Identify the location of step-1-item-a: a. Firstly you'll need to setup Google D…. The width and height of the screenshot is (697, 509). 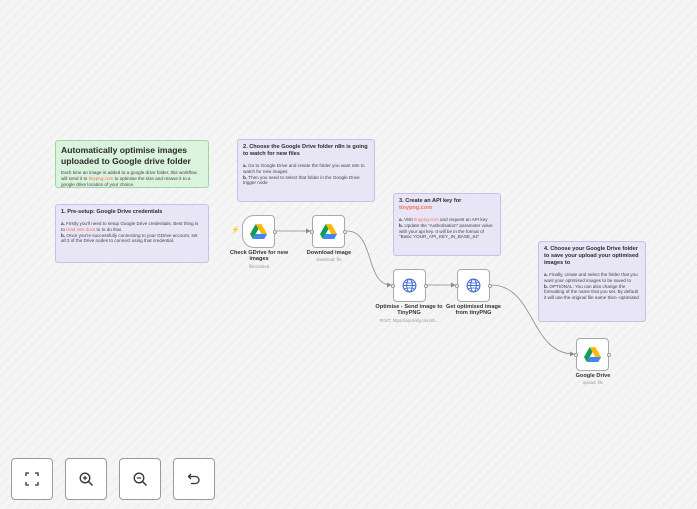
(132, 227).